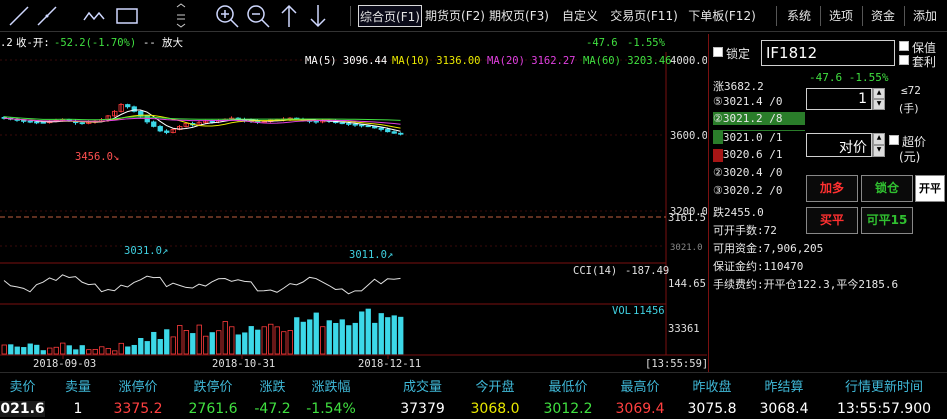 The image size is (947, 419). I want to click on line-tool-icon, so click(19, 16).